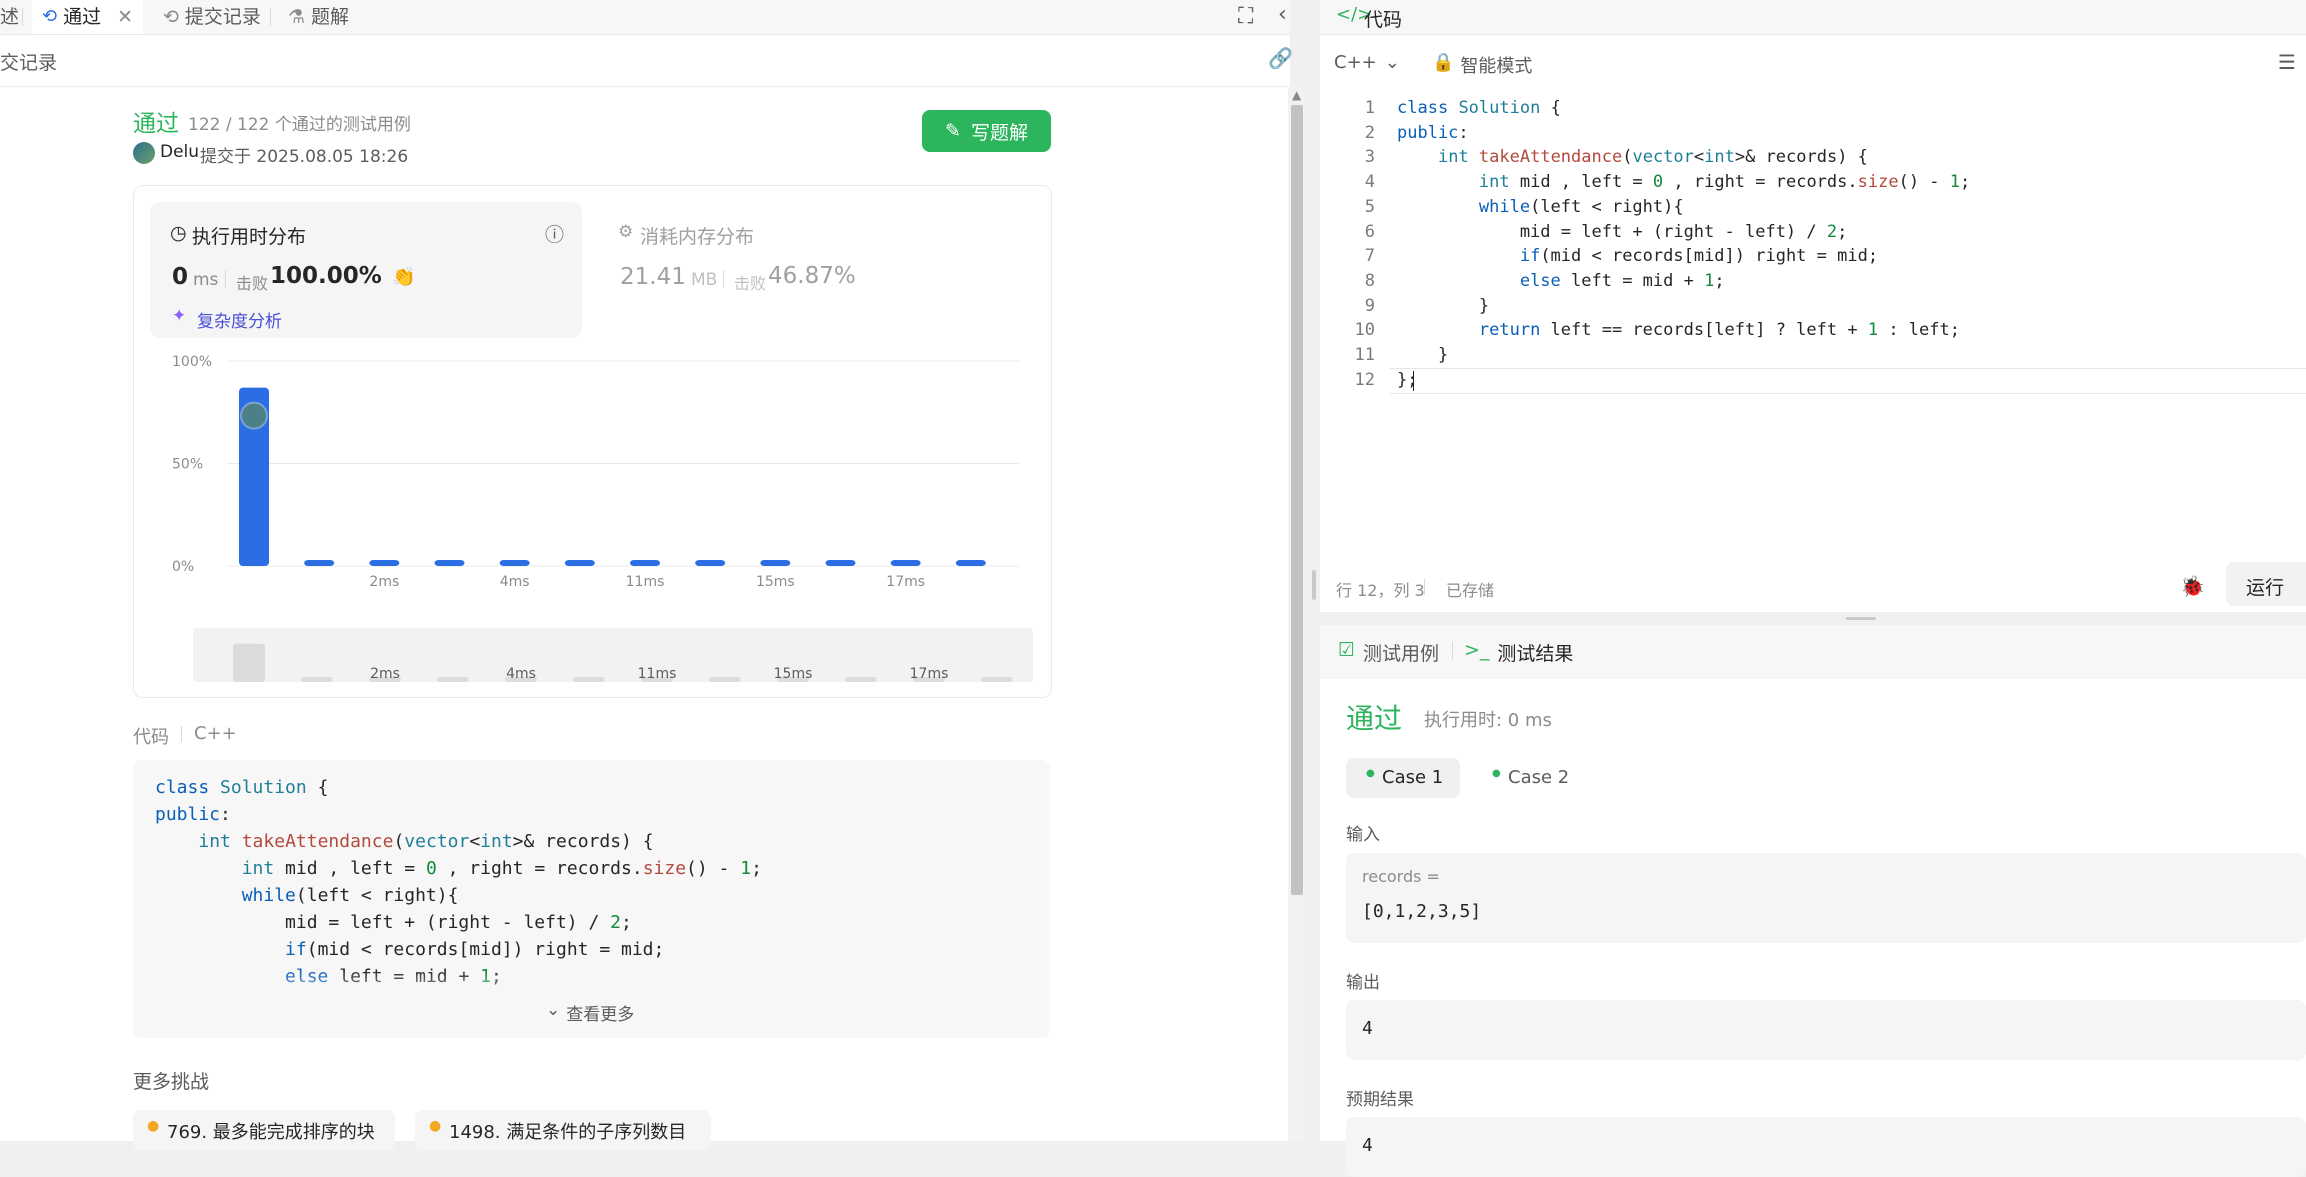  Describe the element at coordinates (125, 17) in the screenshot. I see `close-icon: ✕` at that location.